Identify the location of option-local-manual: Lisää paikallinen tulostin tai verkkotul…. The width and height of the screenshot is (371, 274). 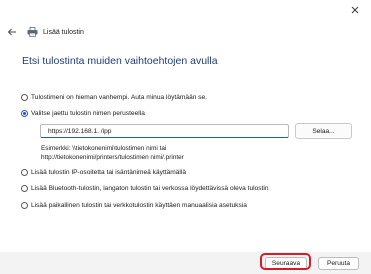
(134, 205).